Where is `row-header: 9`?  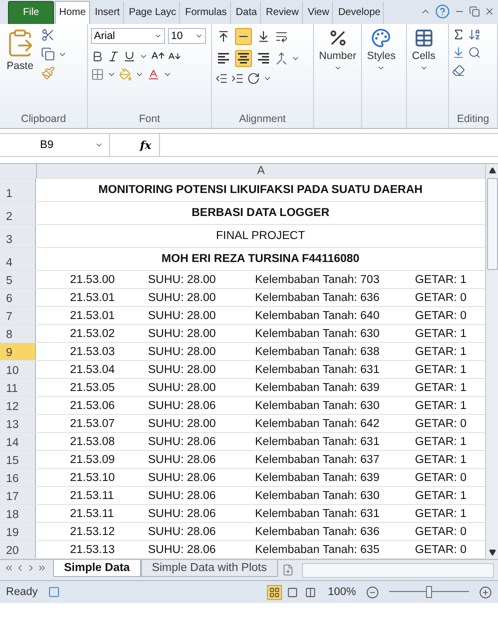 row-header: 9 is located at coordinates (18, 351).